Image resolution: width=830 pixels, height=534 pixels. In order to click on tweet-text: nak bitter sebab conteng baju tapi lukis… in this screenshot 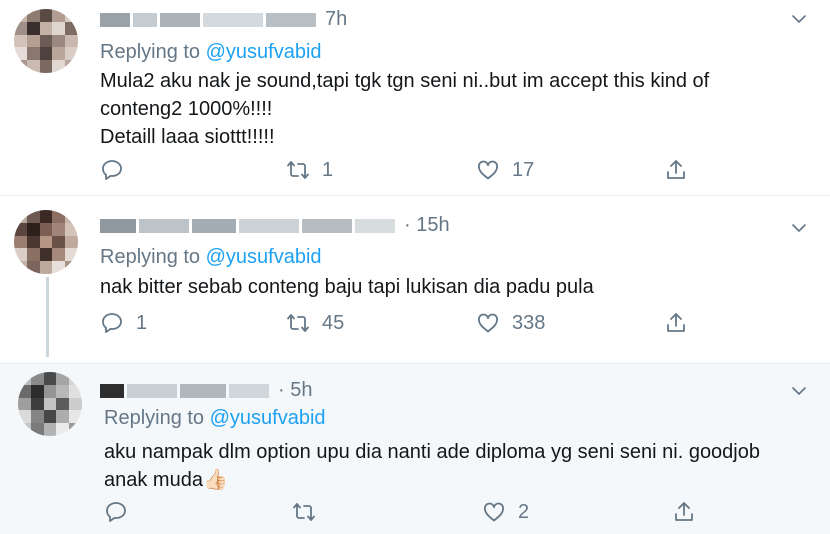, I will do `click(347, 287)`.